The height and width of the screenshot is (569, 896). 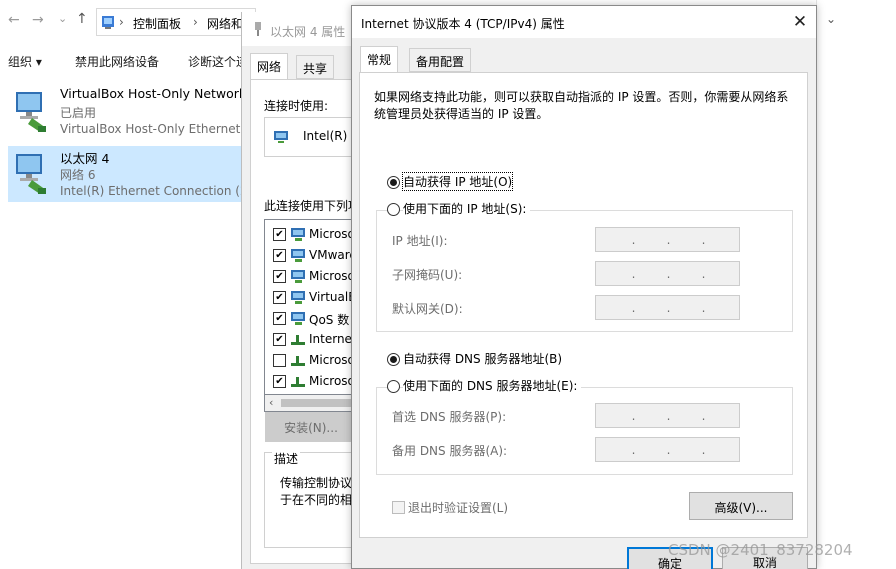 What do you see at coordinates (458, 507) in the screenshot?
I see `validate-label: 退出时验证设置(L)` at bounding box center [458, 507].